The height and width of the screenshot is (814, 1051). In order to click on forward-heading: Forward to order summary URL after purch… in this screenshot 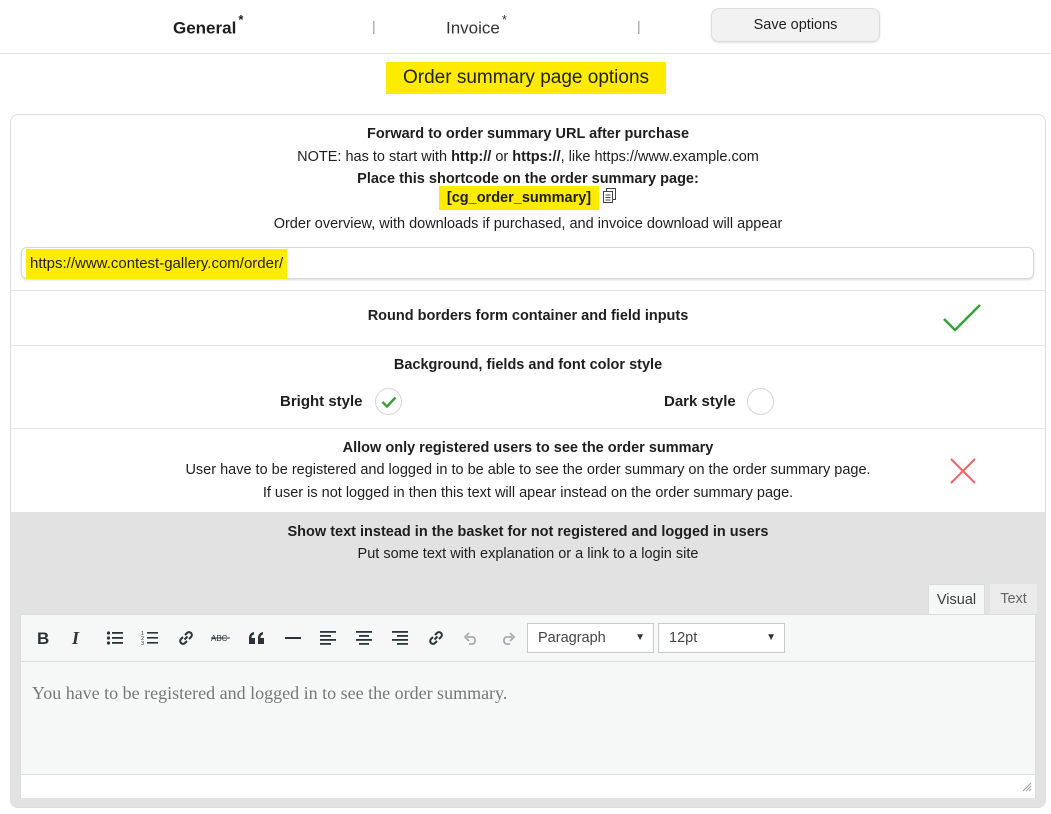, I will do `click(528, 134)`.